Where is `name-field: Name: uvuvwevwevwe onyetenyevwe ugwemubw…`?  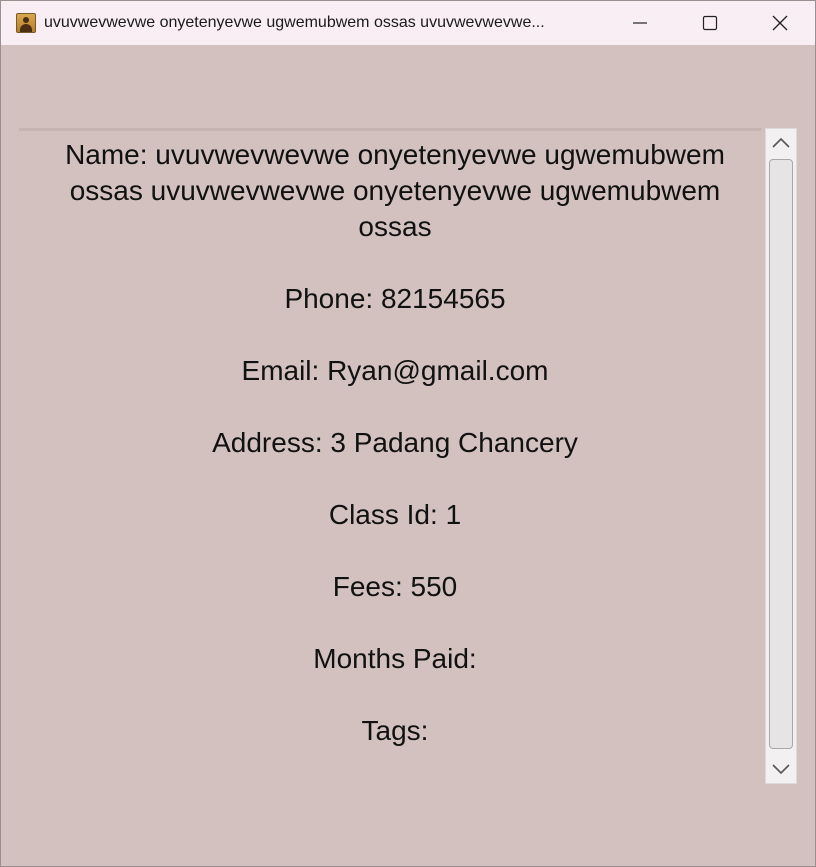
name-field: Name: uvuvwevwevwe onyetenyevwe ugwemubw… is located at coordinates (395, 190).